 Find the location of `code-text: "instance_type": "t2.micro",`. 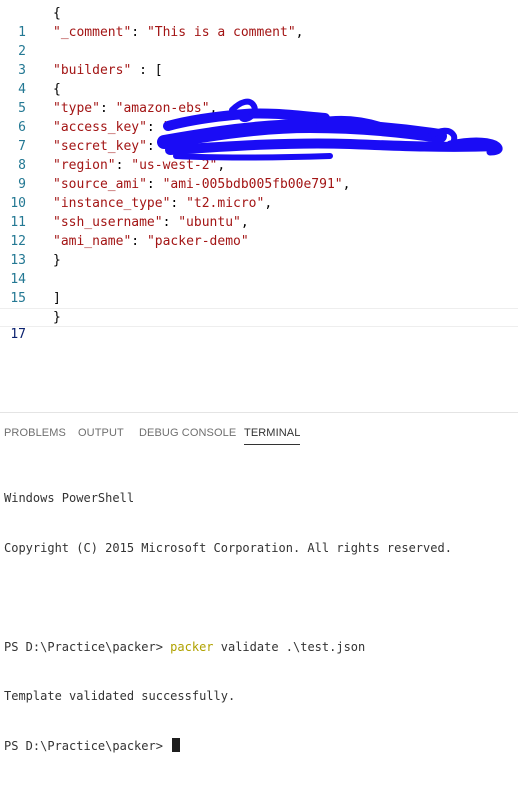

code-text: "instance_type": "t2.micro", is located at coordinates (163, 203).